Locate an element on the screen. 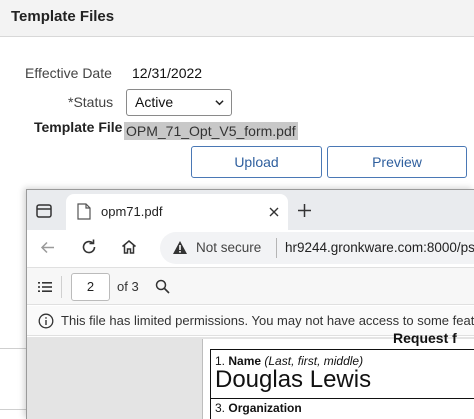  caret-down-icon is located at coordinates (219, 103).